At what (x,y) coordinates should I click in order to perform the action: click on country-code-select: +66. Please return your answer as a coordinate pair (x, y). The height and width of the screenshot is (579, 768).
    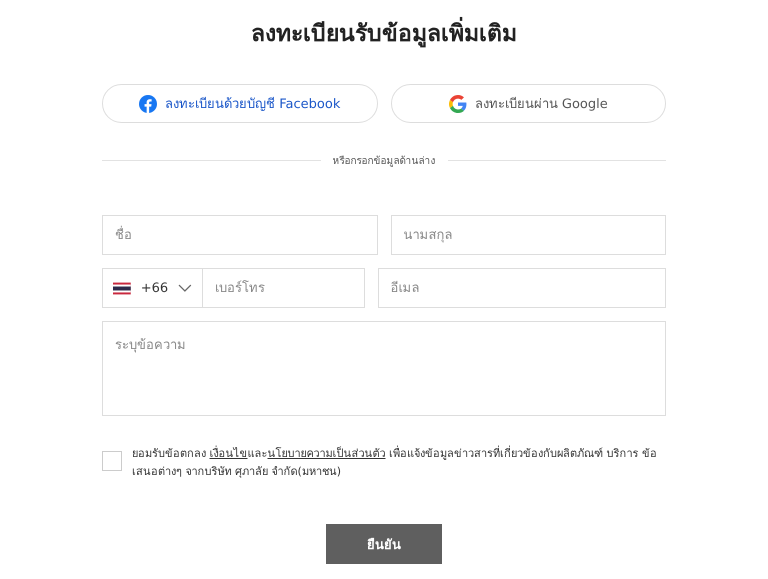
    Looking at the image, I should click on (152, 288).